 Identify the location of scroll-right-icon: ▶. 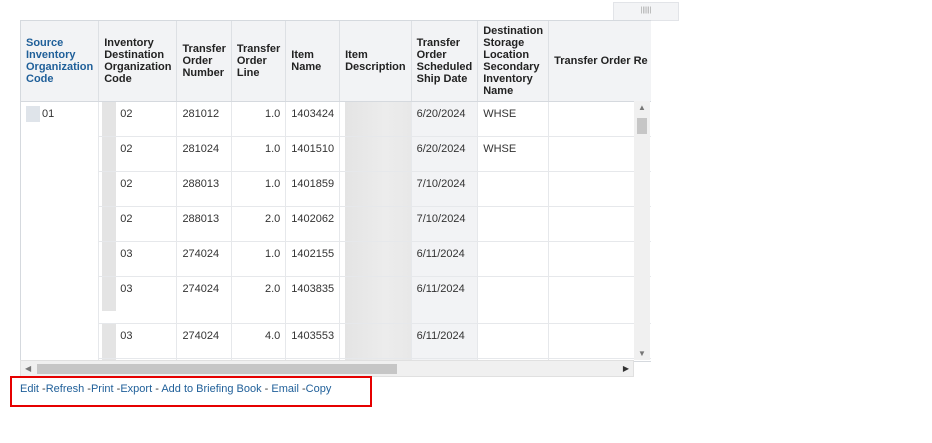
(626, 368).